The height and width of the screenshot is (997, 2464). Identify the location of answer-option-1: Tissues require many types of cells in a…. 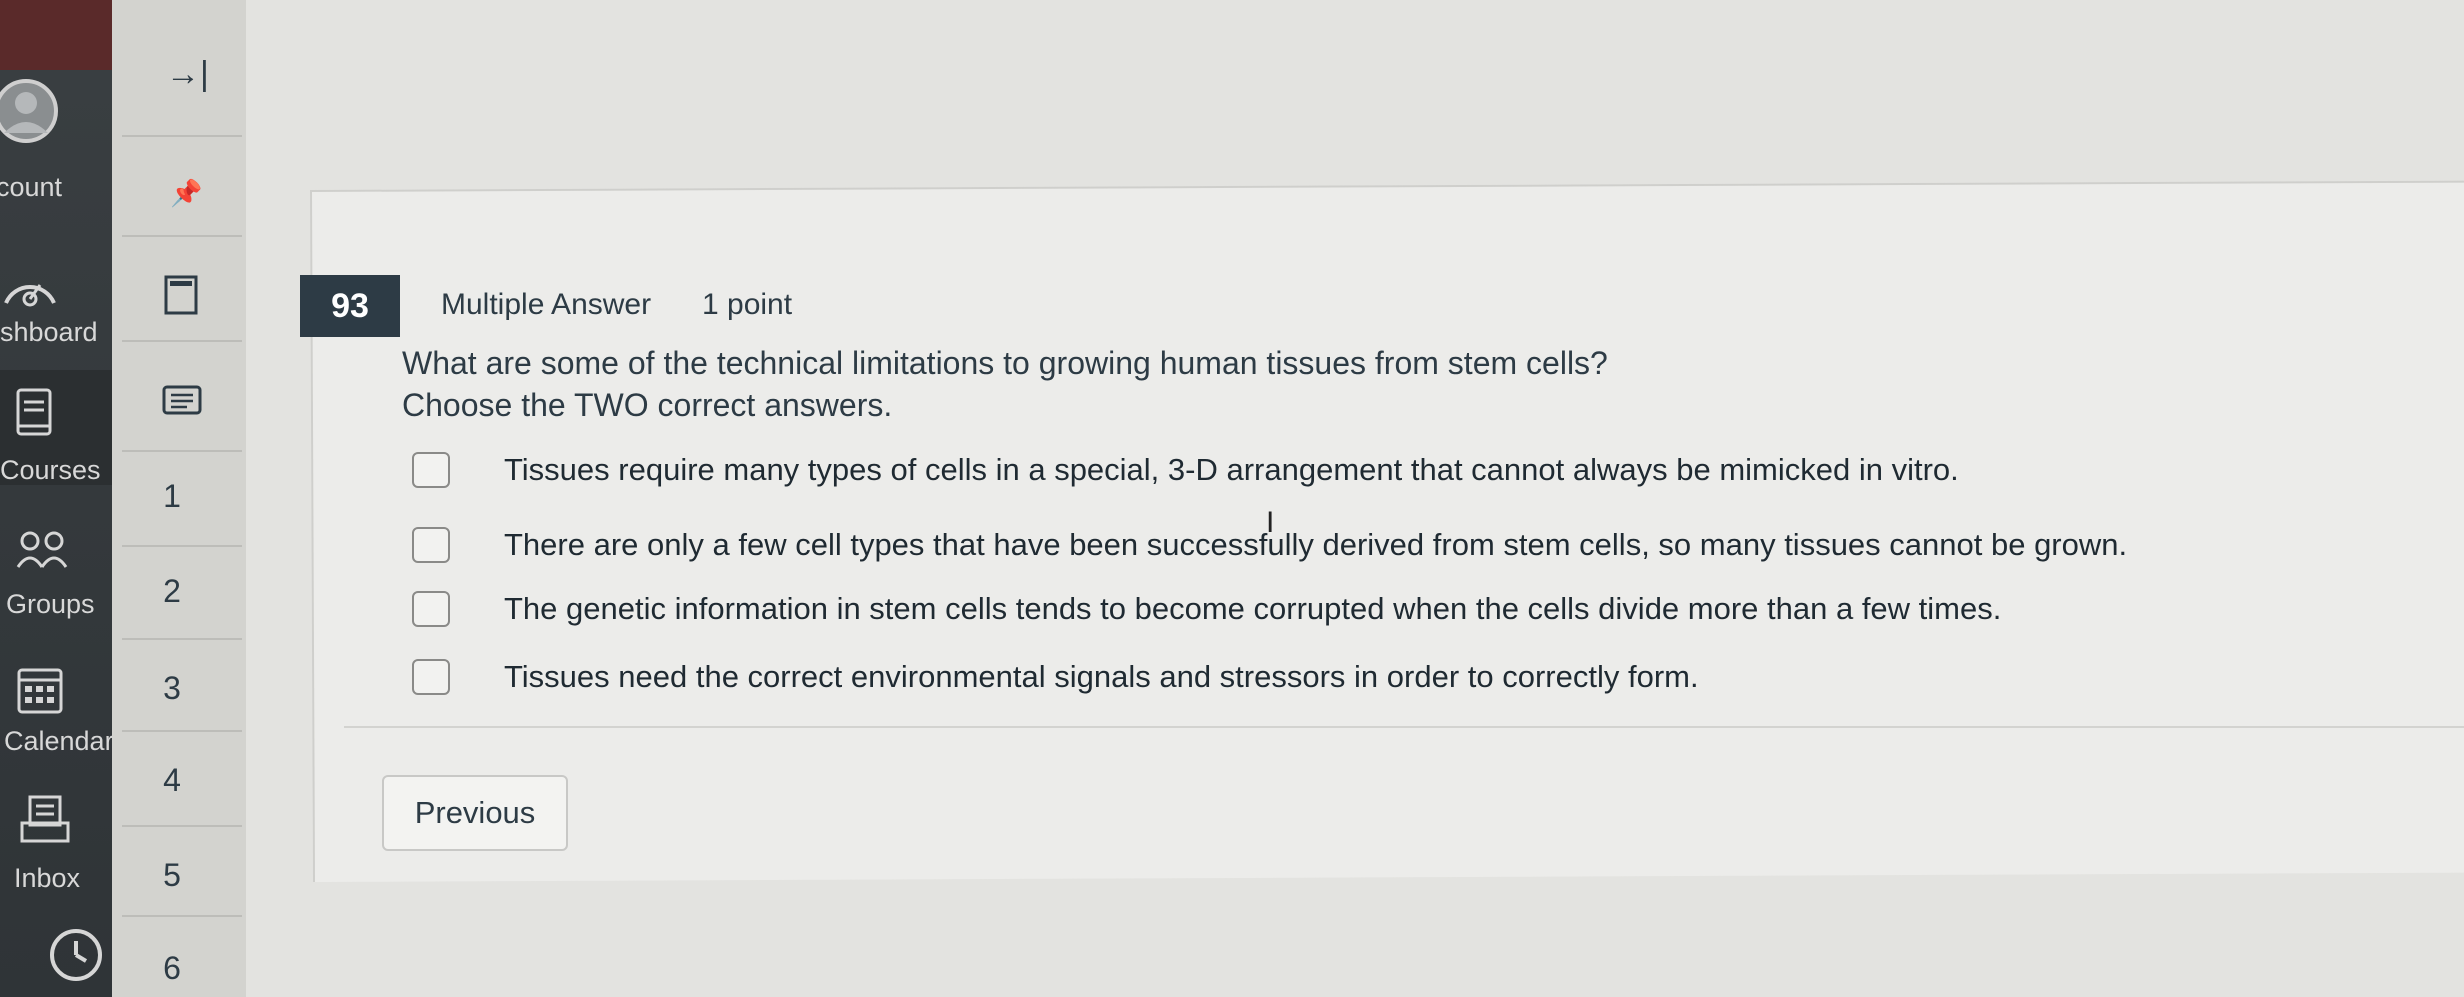
(1185, 470).